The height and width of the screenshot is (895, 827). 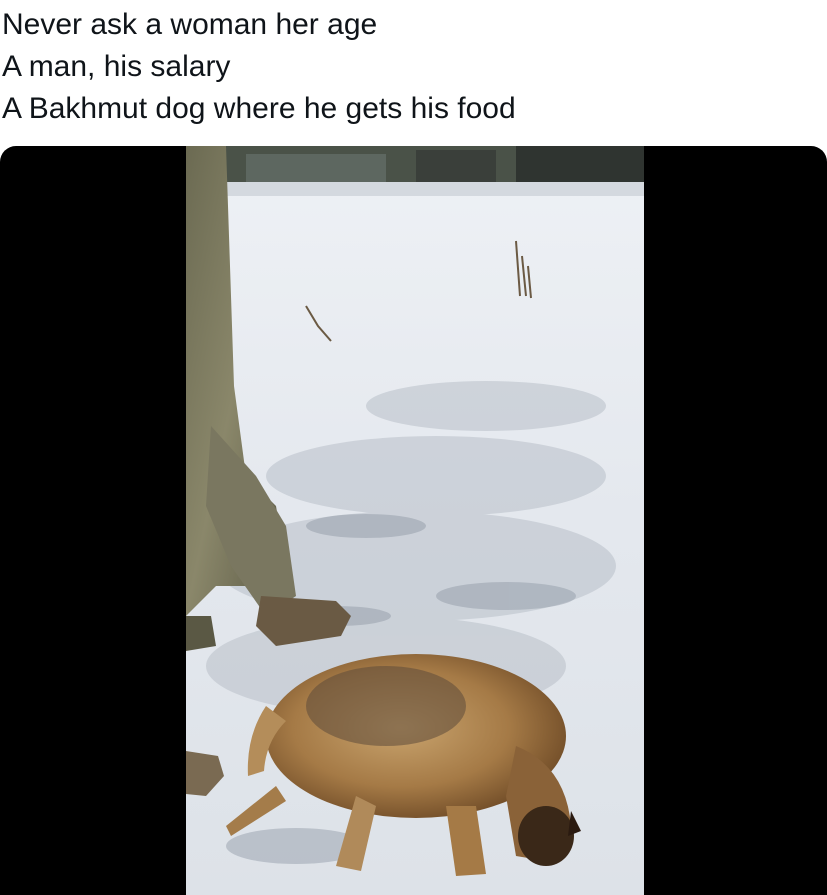 What do you see at coordinates (259, 108) in the screenshot?
I see `caption-line-3: A Bakhmut dog where he gets his food` at bounding box center [259, 108].